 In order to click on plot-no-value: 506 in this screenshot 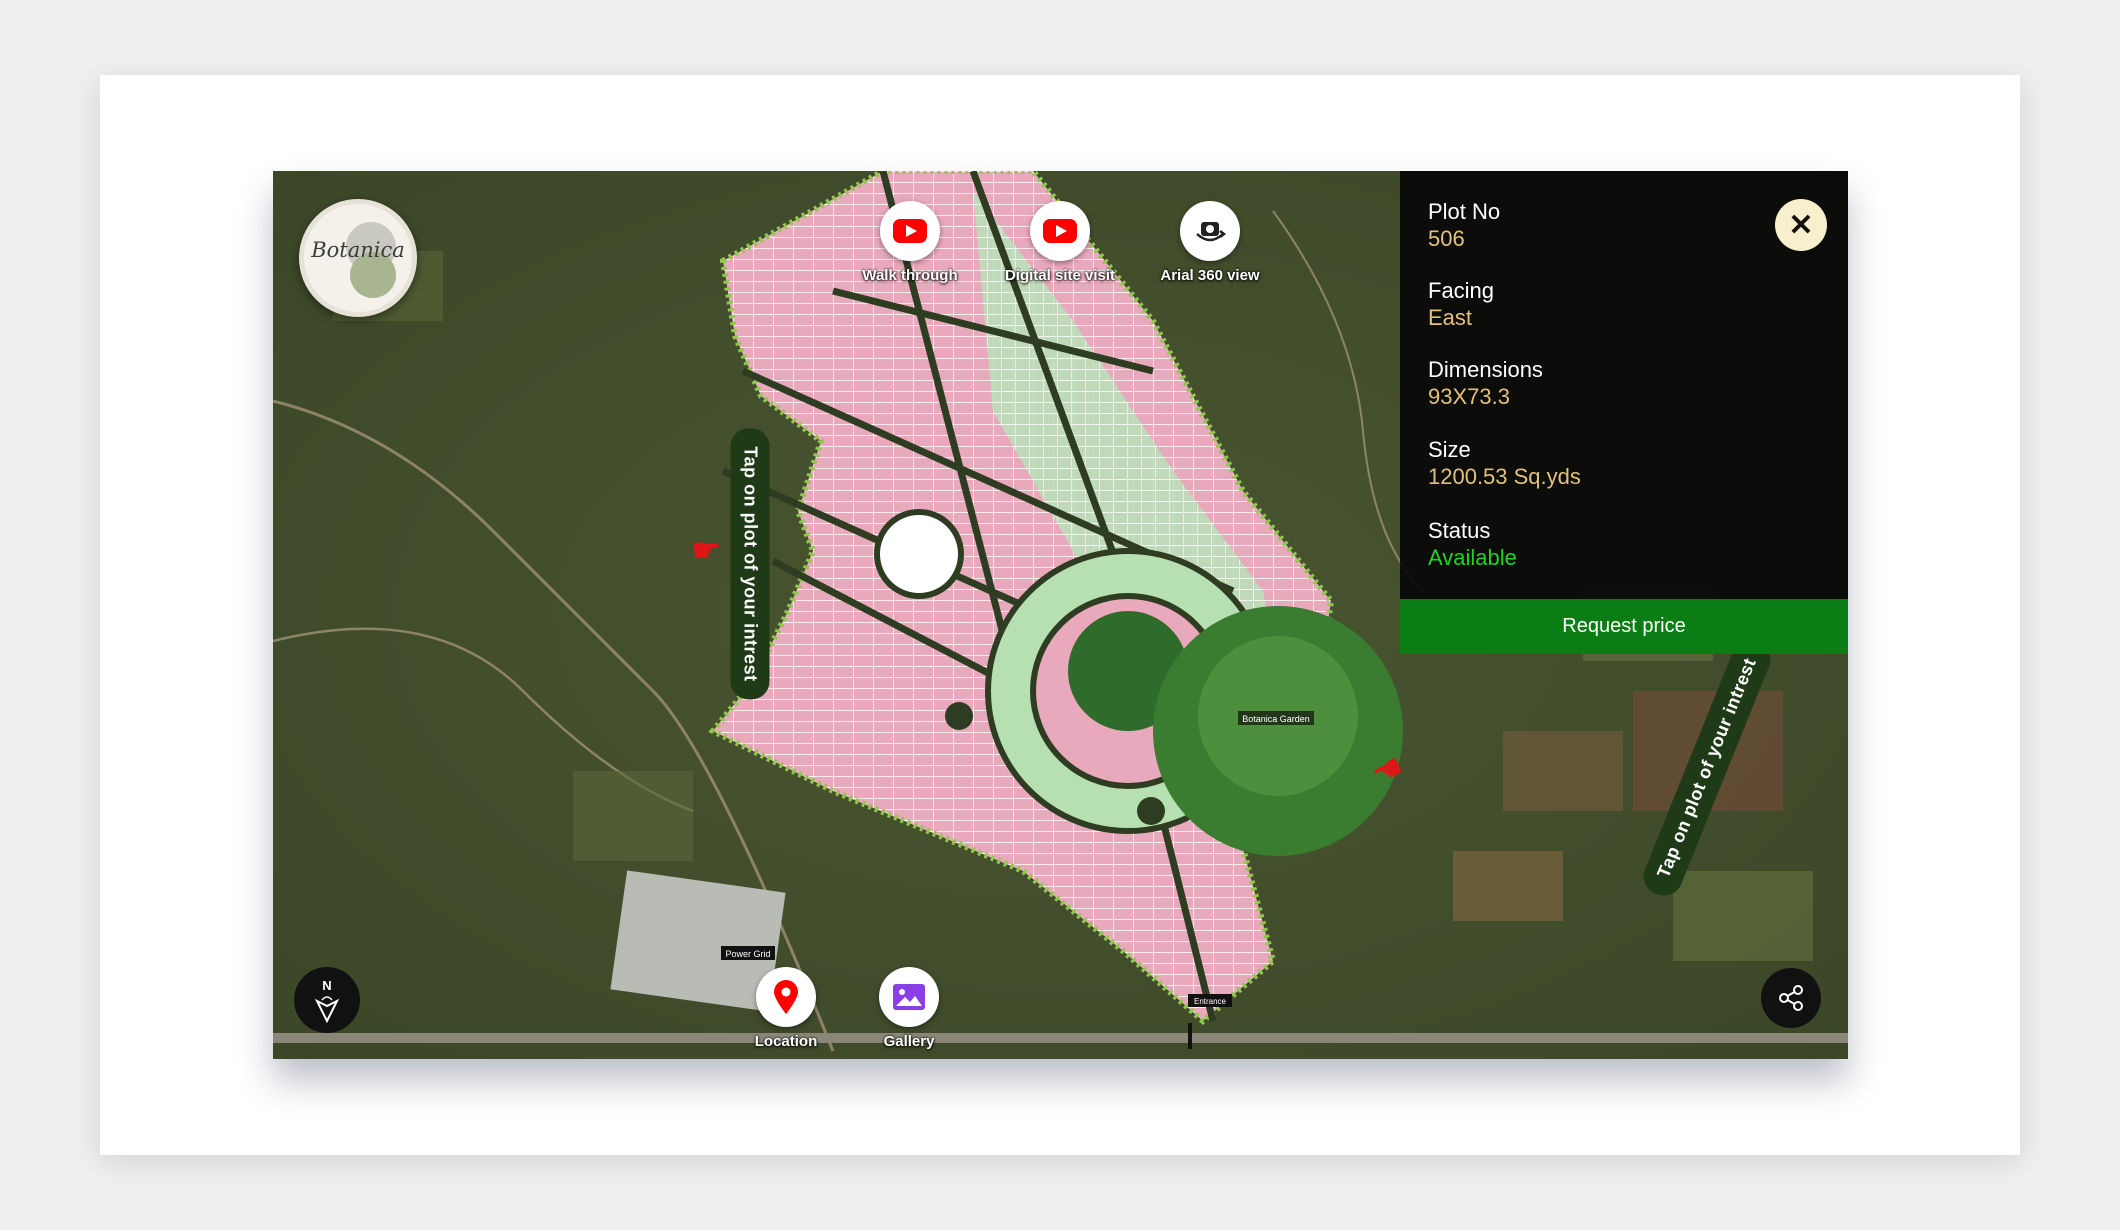, I will do `click(1446, 238)`.